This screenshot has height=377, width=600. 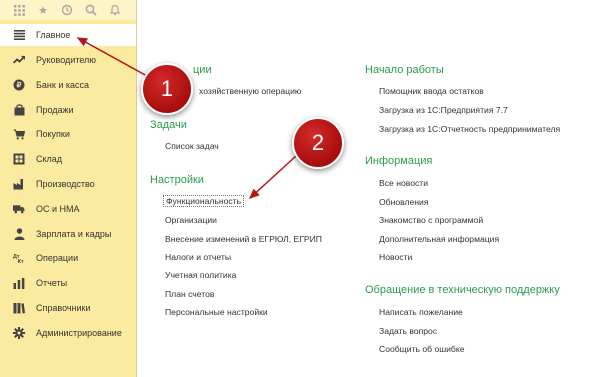 I want to click on sidebar-item-label: Производство, so click(x=65, y=184).